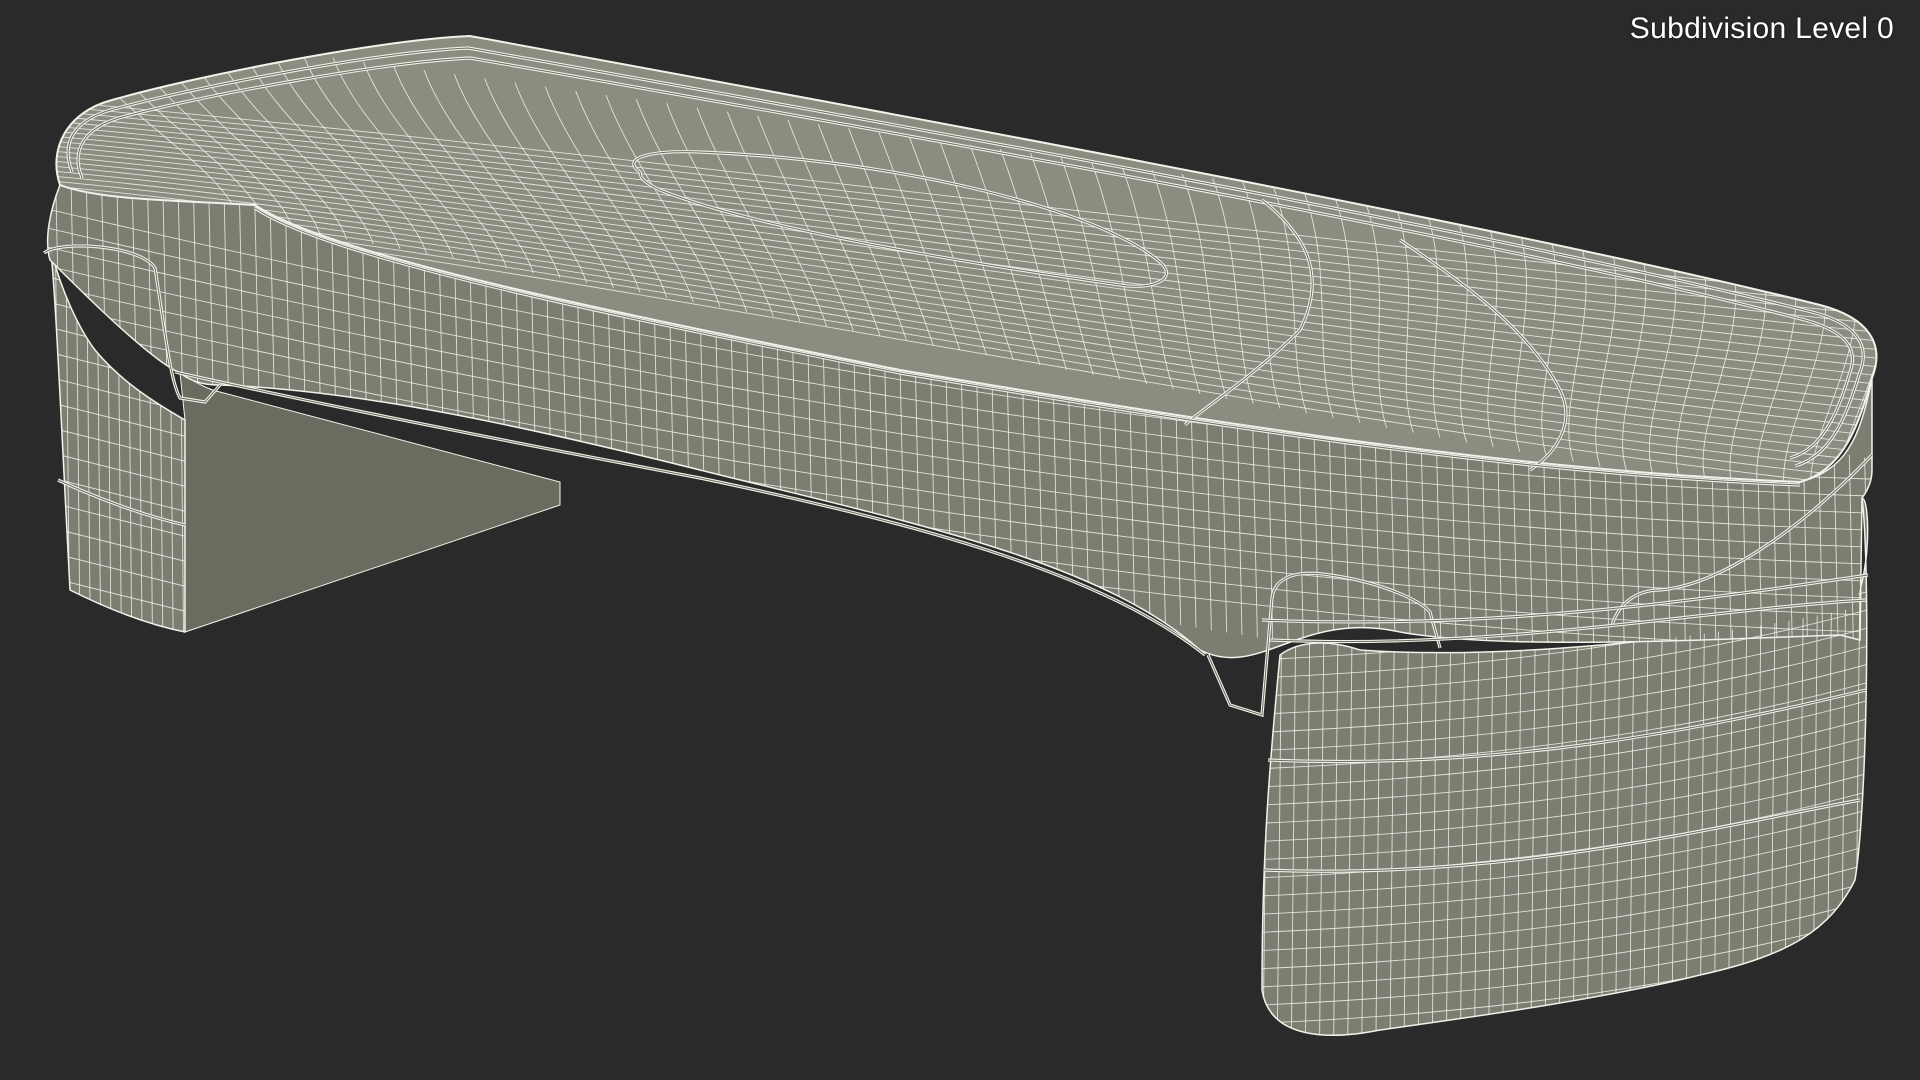 The image size is (1920, 1080). Describe the element at coordinates (47, 440) in the screenshot. I see `left-leg-vertical-line` at that location.